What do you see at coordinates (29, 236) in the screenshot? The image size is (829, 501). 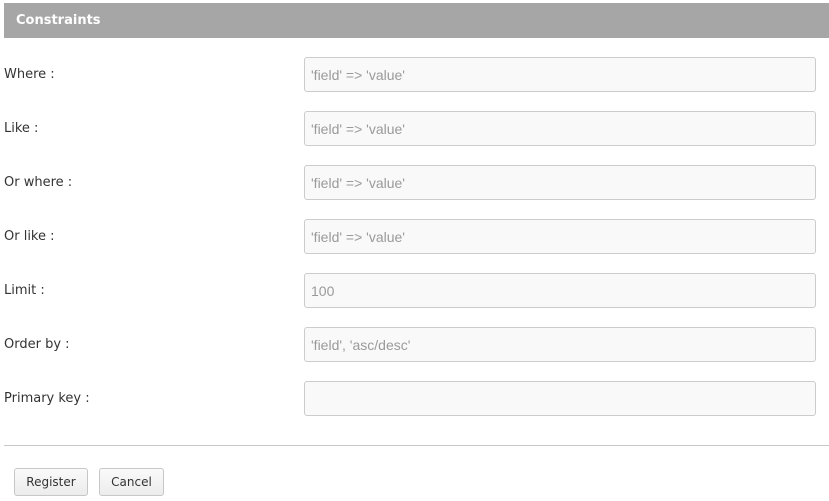 I see `or-like-label: Or like :` at bounding box center [29, 236].